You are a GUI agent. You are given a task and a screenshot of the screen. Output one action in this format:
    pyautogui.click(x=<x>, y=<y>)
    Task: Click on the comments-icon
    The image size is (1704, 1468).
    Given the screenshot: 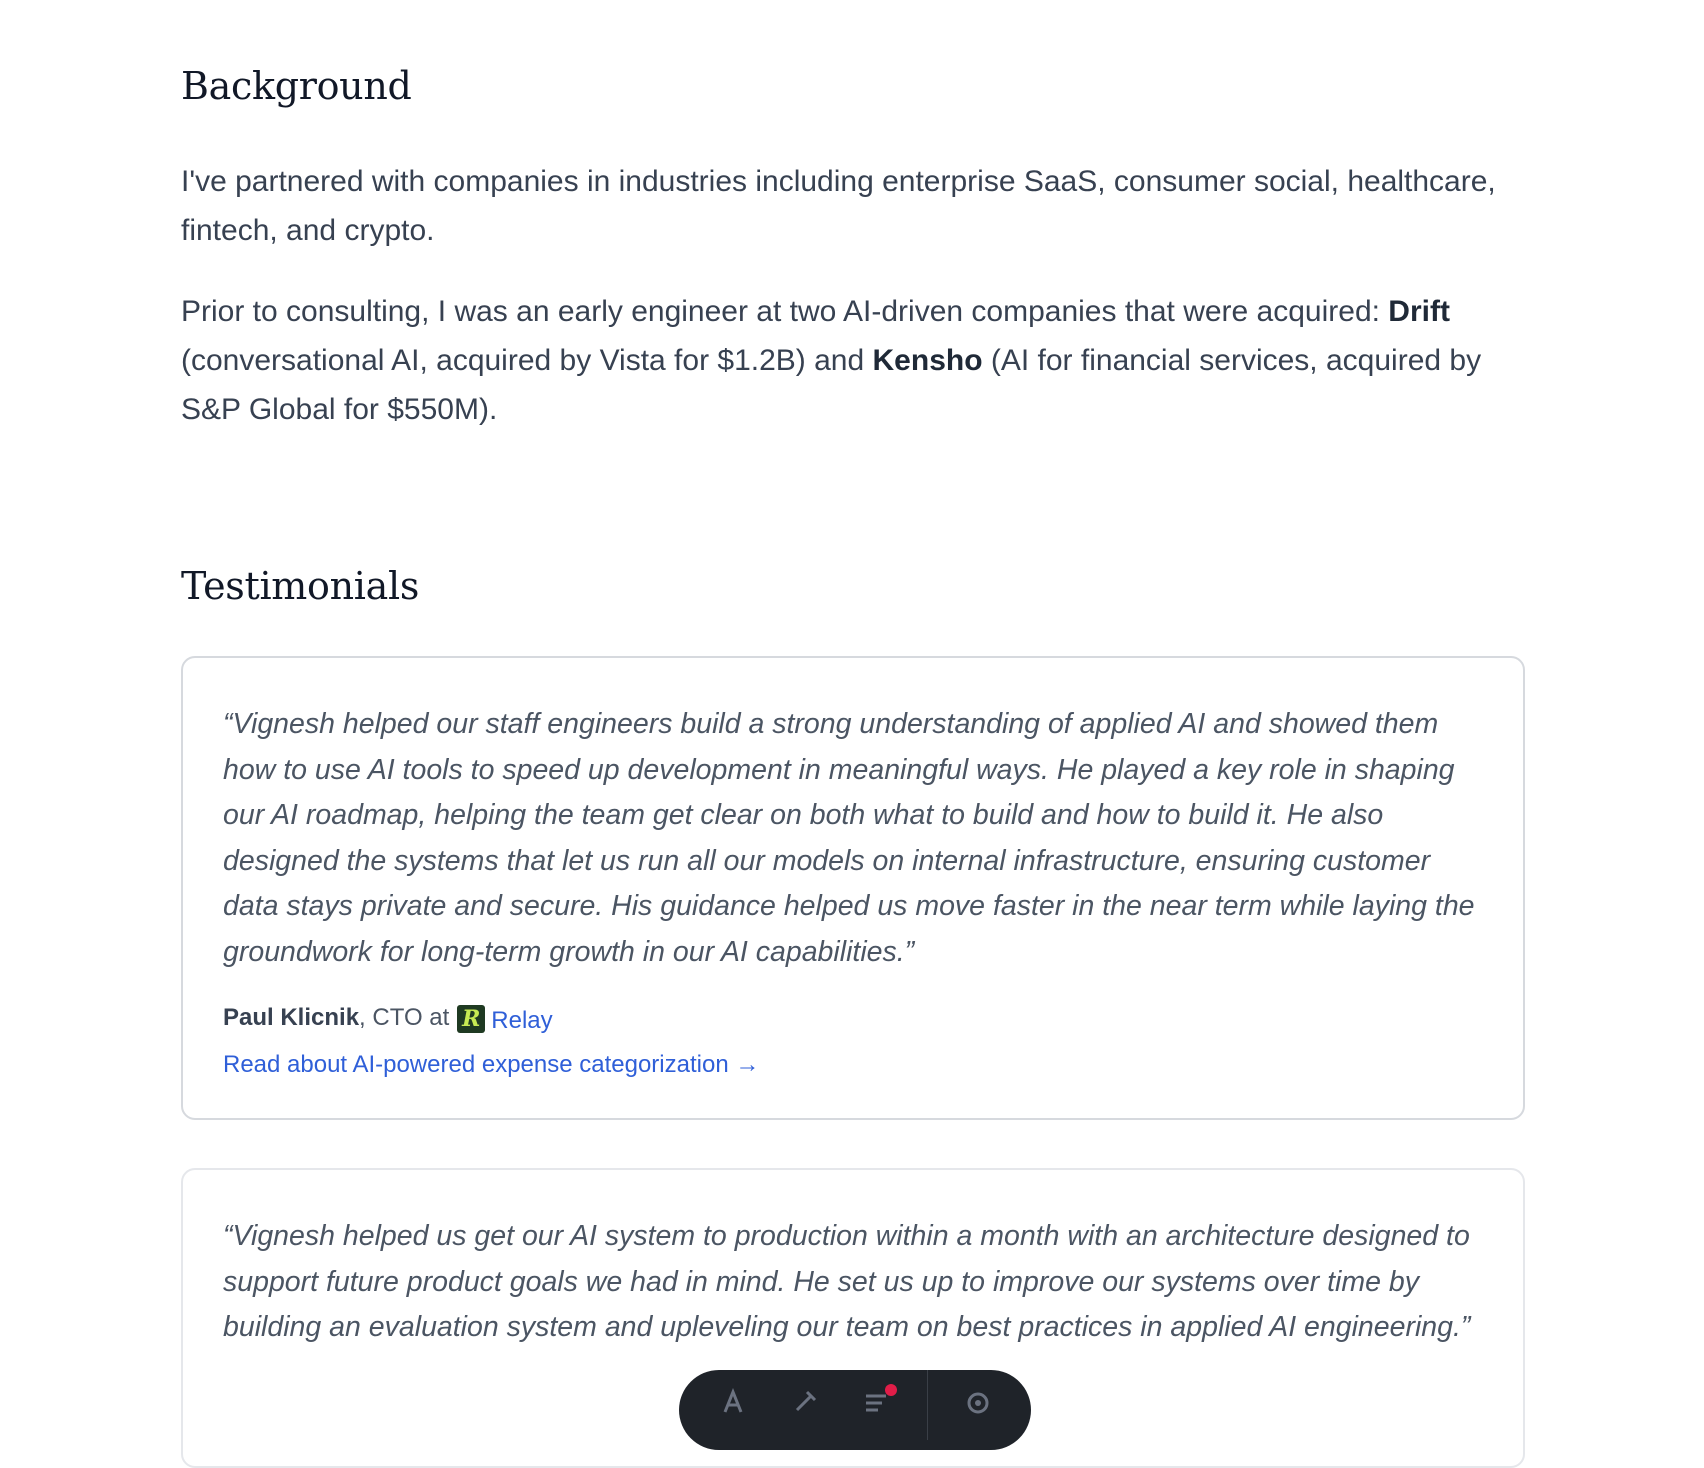 What is the action you would take?
    pyautogui.click(x=877, y=1406)
    